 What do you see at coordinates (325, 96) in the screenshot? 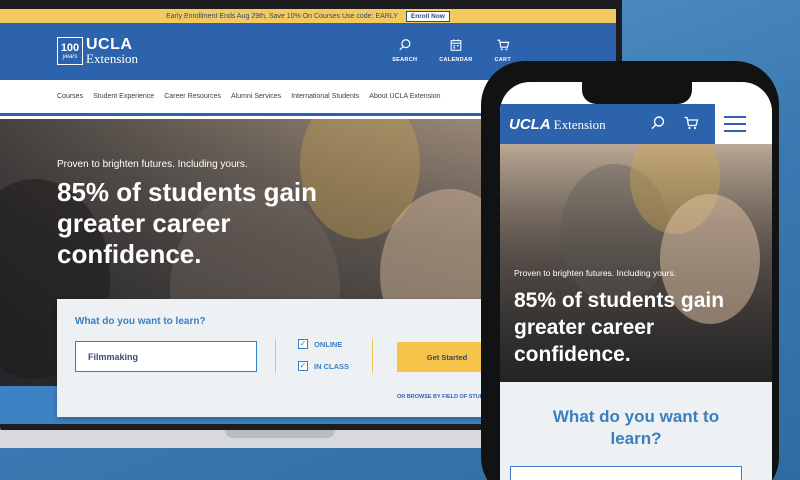
I see `nav-international-students: International Students` at bounding box center [325, 96].